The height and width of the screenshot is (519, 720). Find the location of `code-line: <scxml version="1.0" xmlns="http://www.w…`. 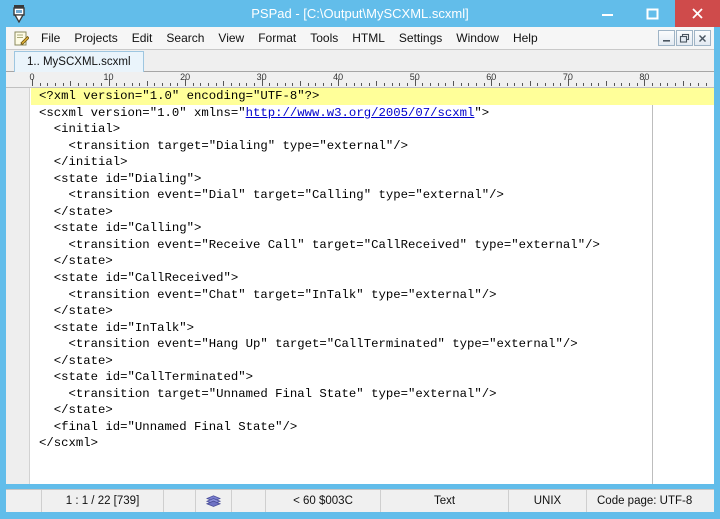

code-line: <scxml version="1.0" xmlns="http://www.w… is located at coordinates (372, 113).